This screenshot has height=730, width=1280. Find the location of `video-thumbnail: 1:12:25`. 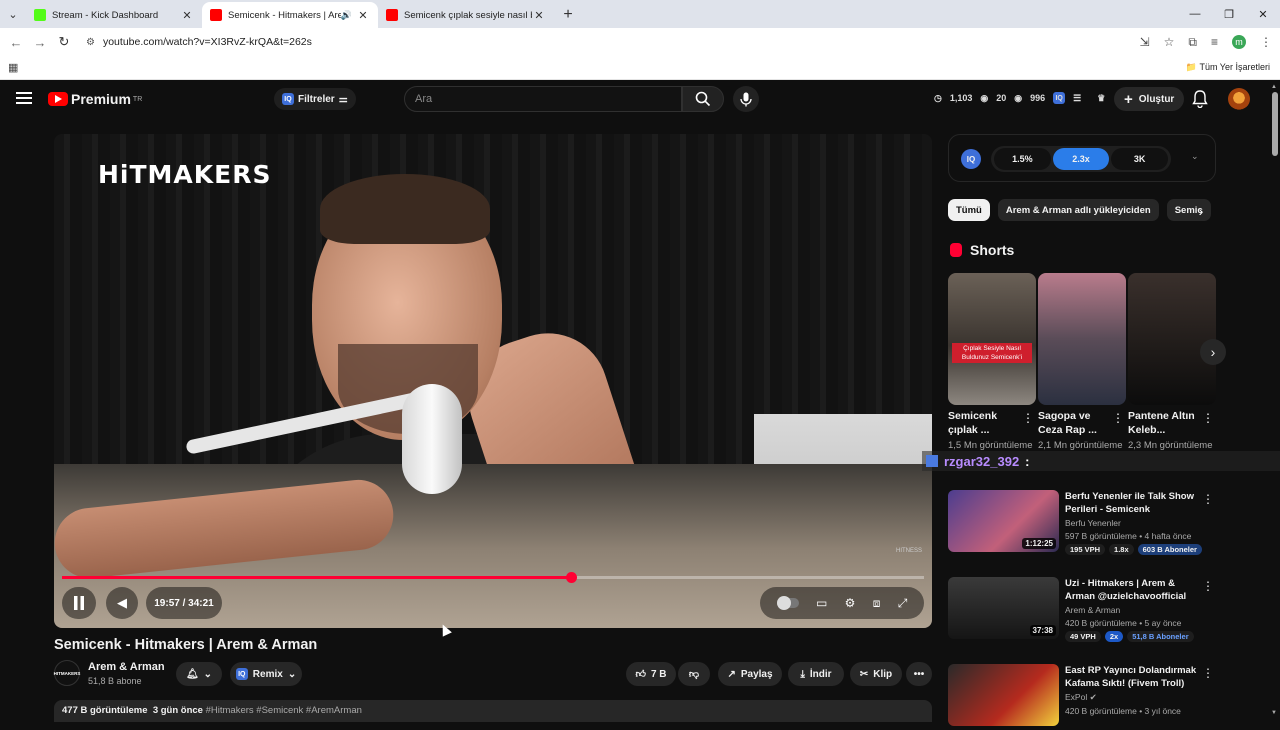

video-thumbnail: 1:12:25 is located at coordinates (1003, 521).